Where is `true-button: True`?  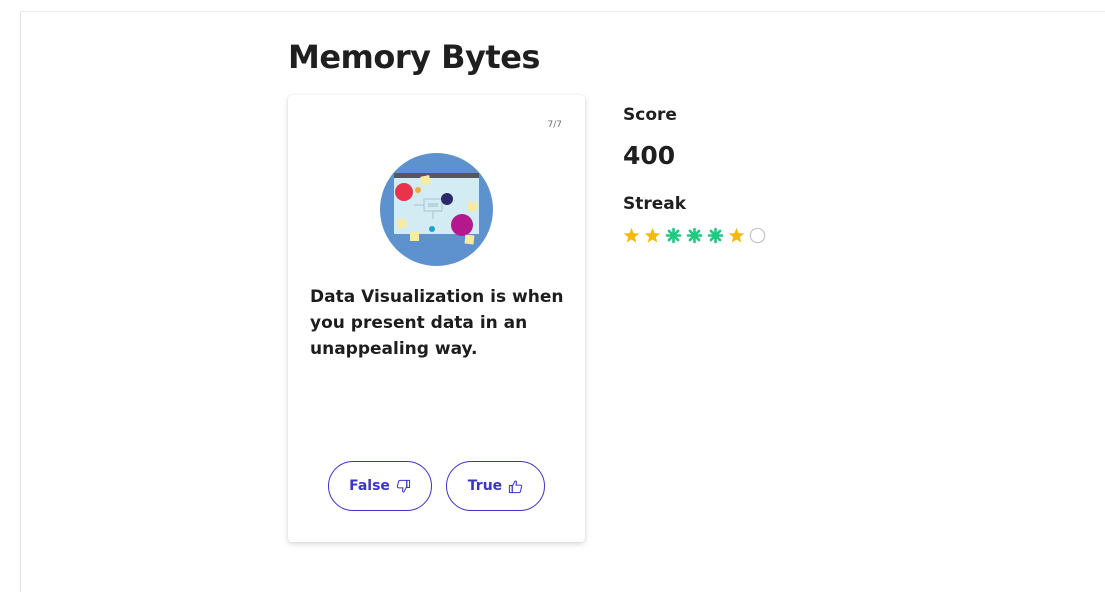
true-button: True is located at coordinates (495, 486).